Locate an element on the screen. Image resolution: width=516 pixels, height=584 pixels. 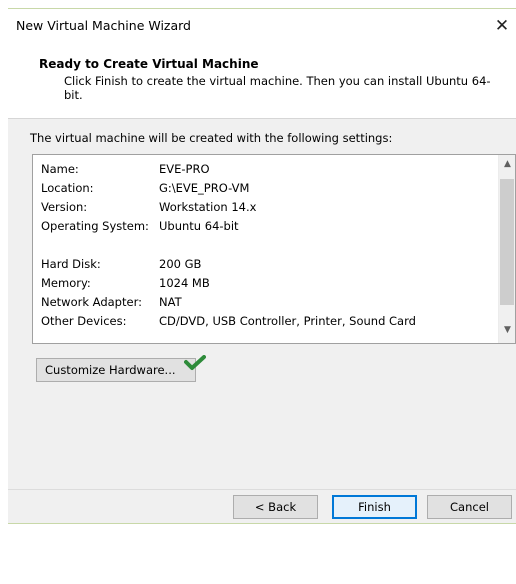
settings-row: Memory: 1024 MB is located at coordinates (267, 282).